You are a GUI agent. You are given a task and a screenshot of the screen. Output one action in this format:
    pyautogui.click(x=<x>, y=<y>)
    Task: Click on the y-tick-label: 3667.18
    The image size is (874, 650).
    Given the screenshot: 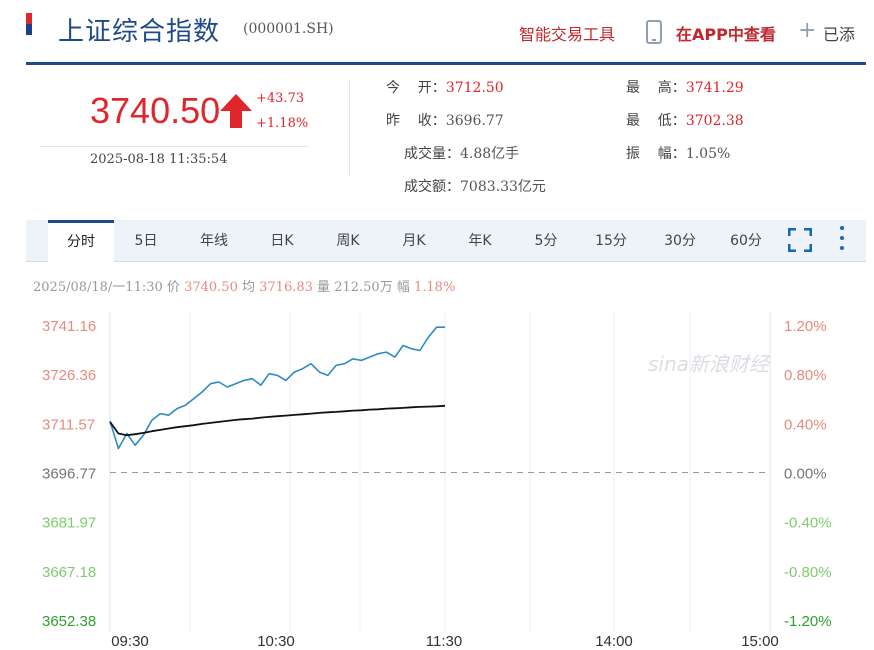 What is the action you would take?
    pyautogui.click(x=69, y=572)
    